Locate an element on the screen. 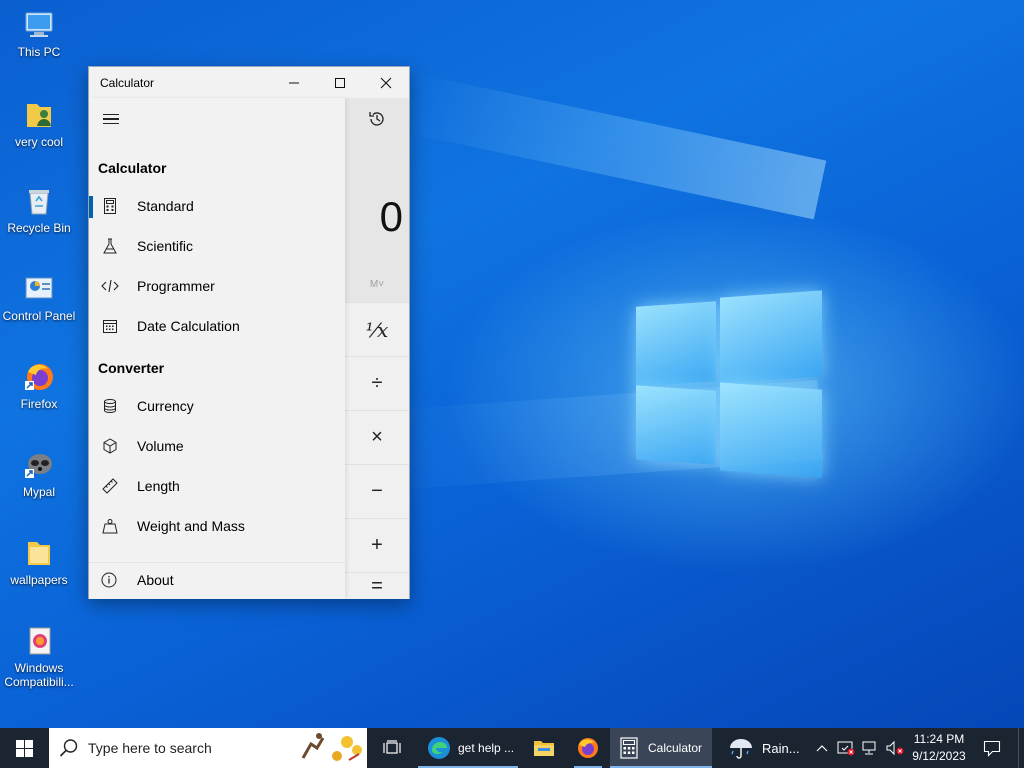  taskbar-app-calculator: Calculator is located at coordinates (661, 748).